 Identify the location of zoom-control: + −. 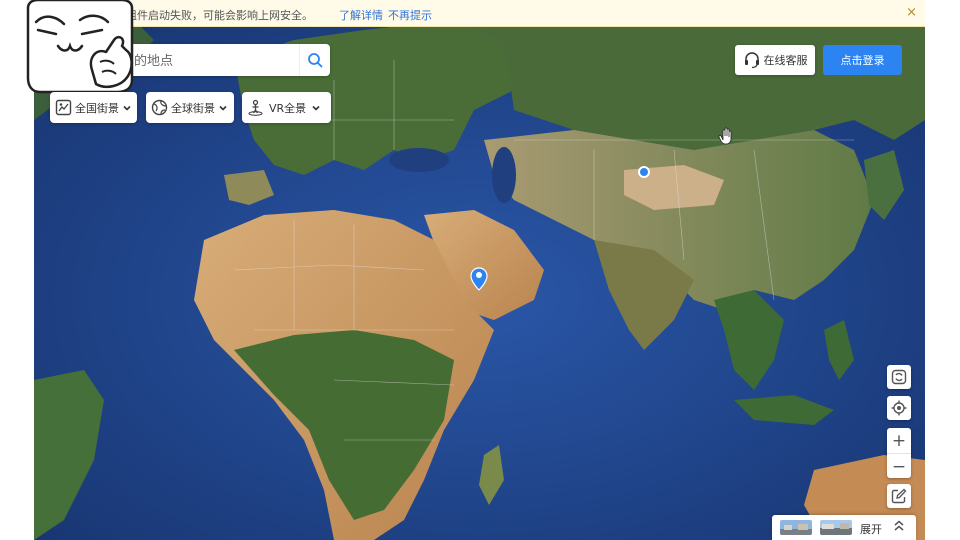
(899, 453).